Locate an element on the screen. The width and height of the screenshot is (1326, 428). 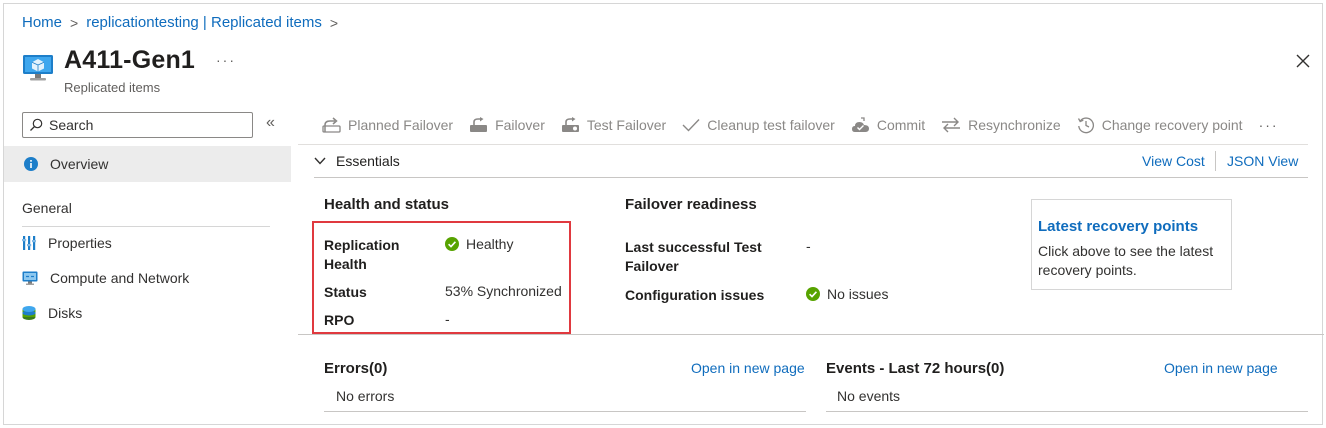
sidebar-item-label: Disks is located at coordinates (65, 313).